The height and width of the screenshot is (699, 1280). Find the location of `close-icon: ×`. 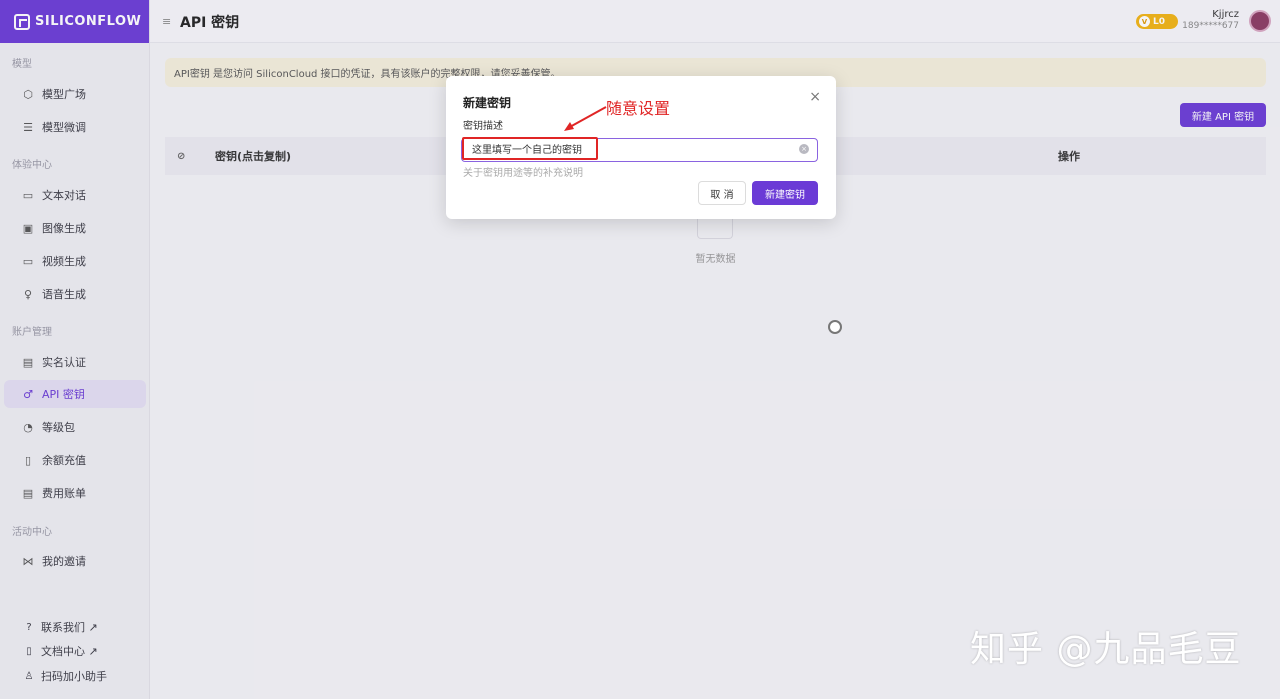

close-icon: × is located at coordinates (815, 97).